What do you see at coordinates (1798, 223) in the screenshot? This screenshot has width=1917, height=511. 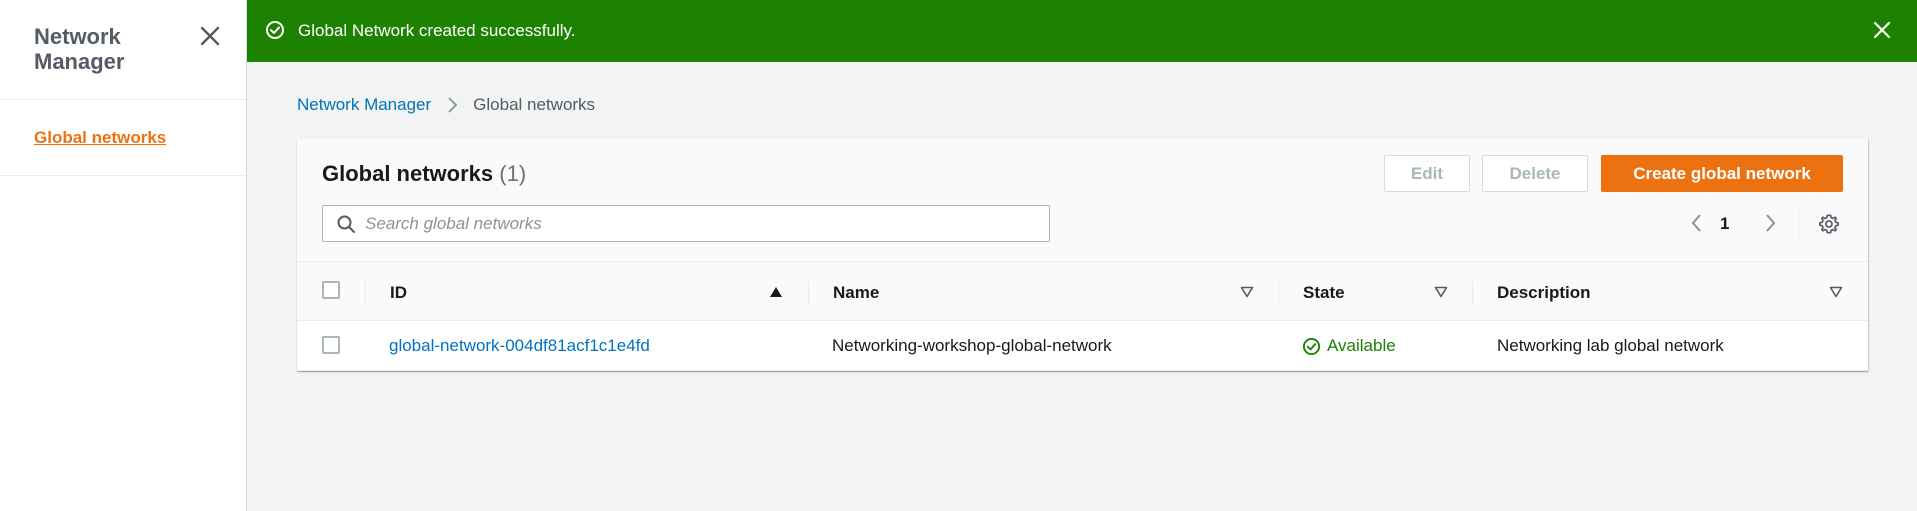 I see `divider` at bounding box center [1798, 223].